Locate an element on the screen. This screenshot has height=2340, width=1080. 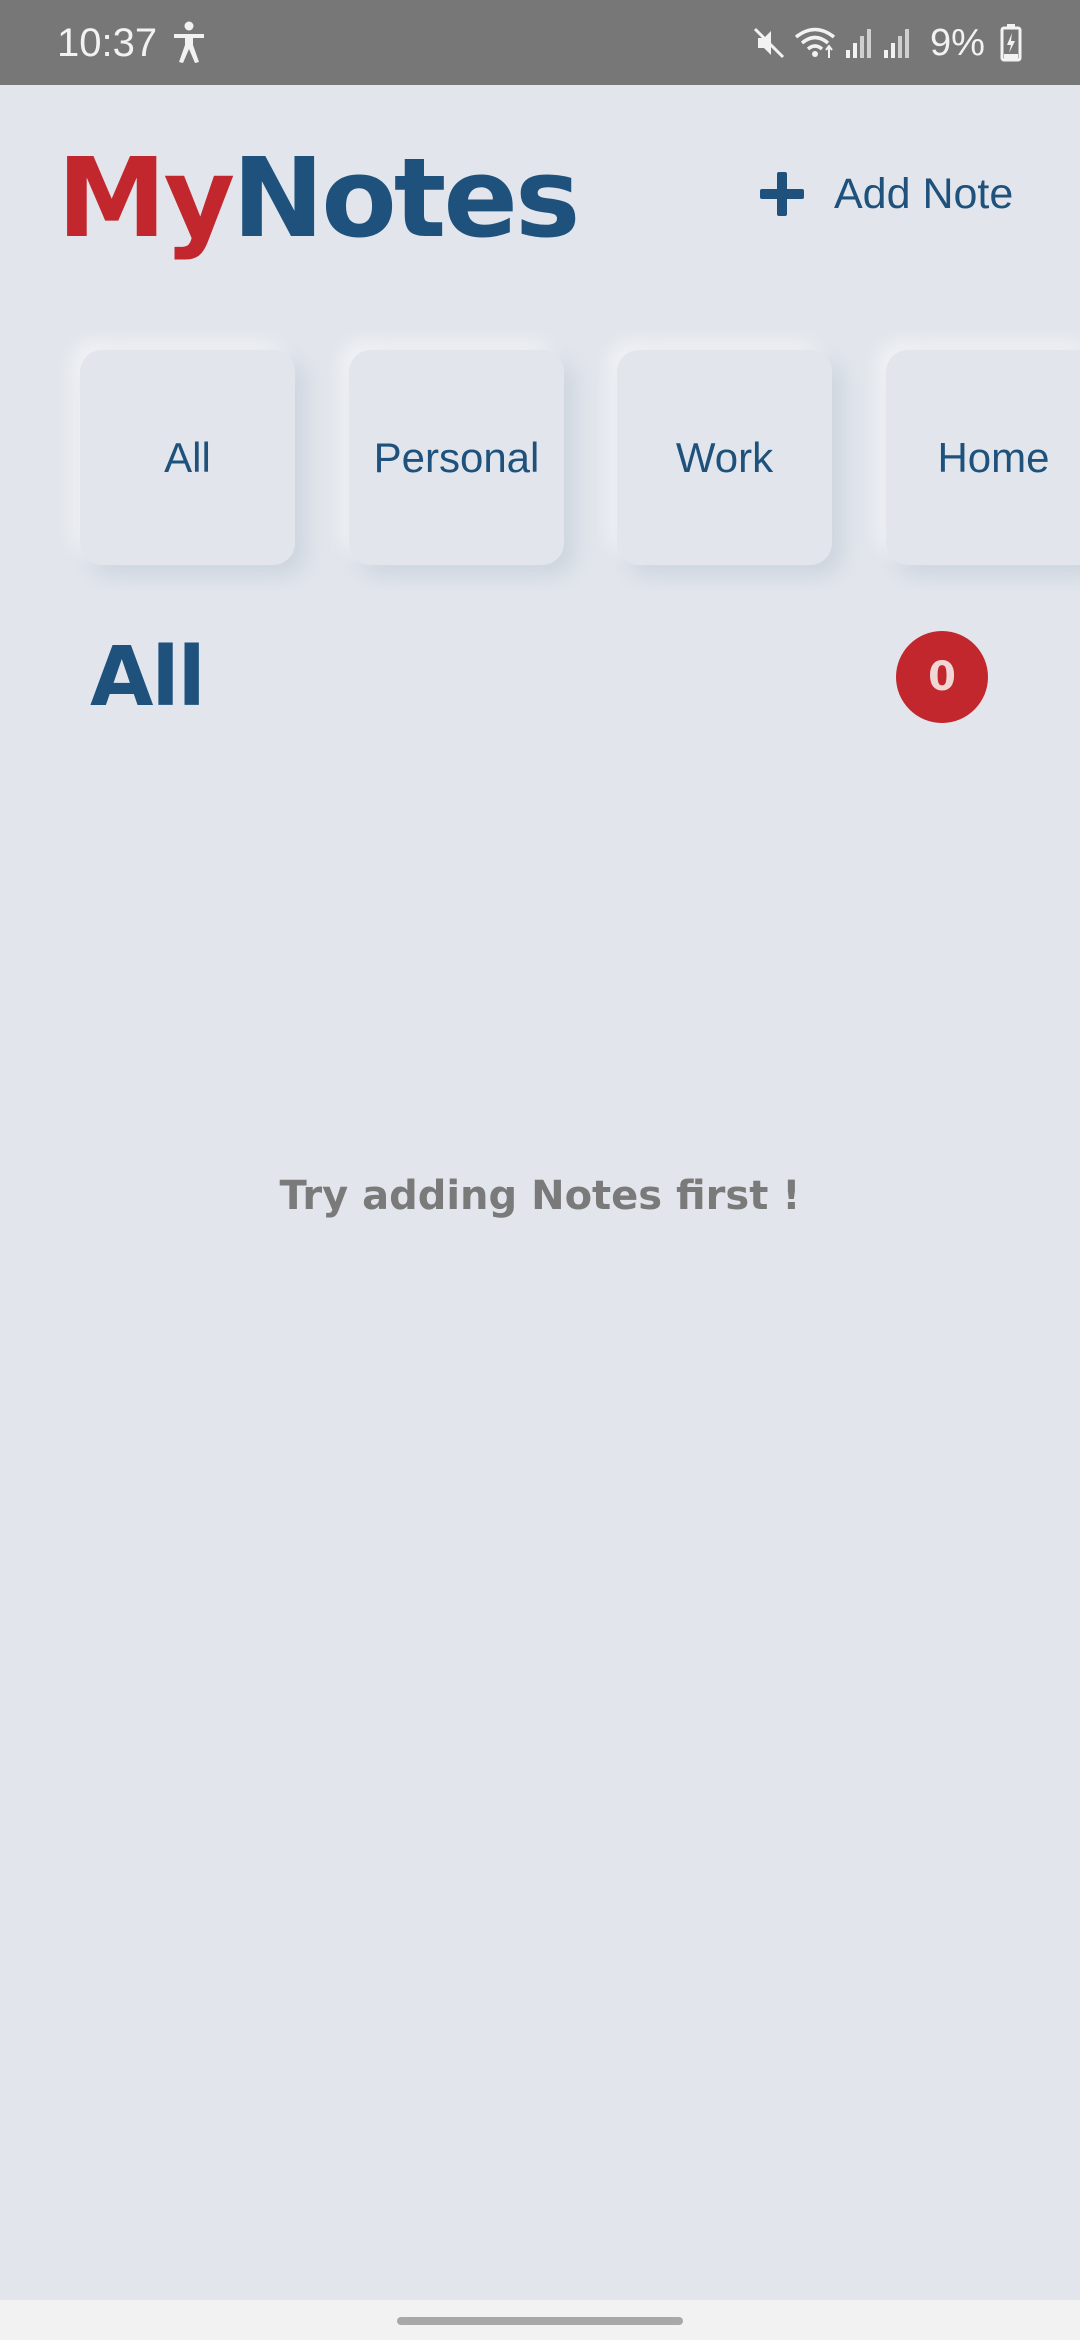
status-time: 10:37 is located at coordinates (107, 43).